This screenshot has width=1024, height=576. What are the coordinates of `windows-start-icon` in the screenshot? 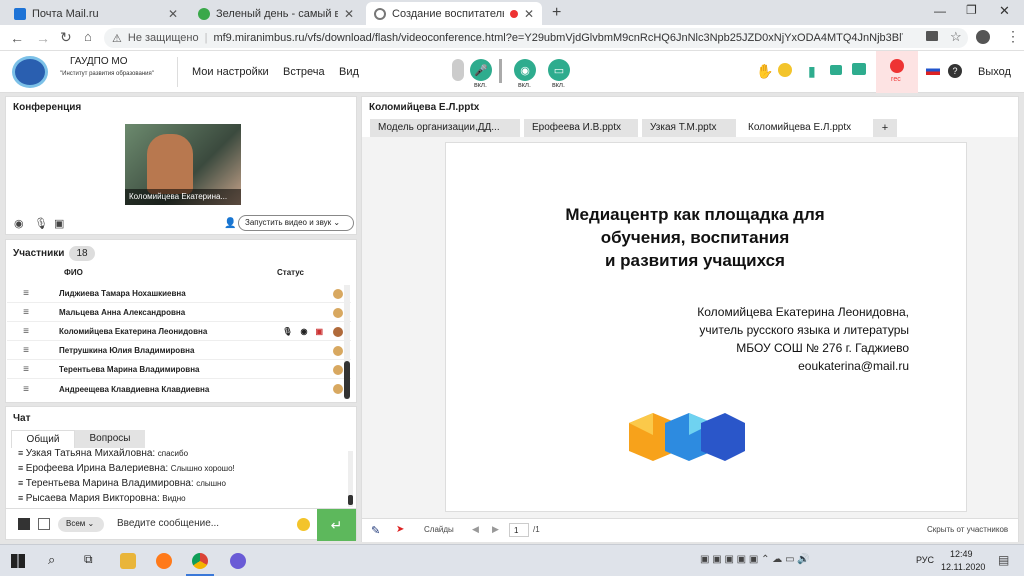 It's located at (18, 561).